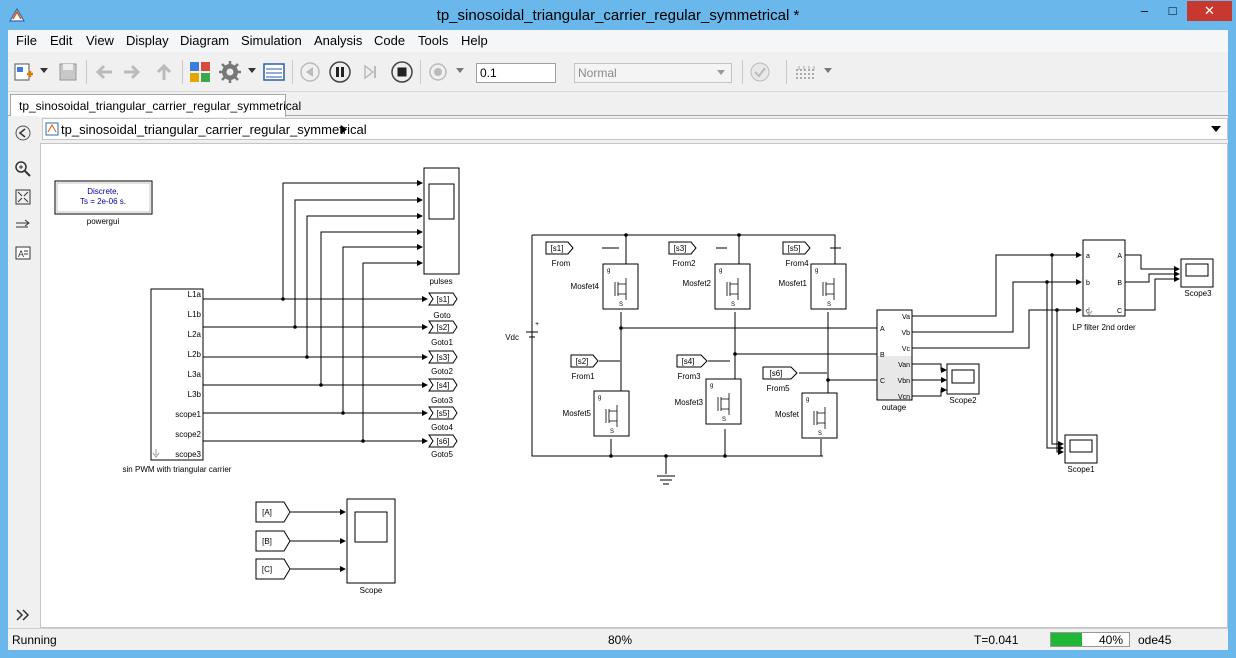  I want to click on goto-s6: [s6] Goto5, so click(443, 446).